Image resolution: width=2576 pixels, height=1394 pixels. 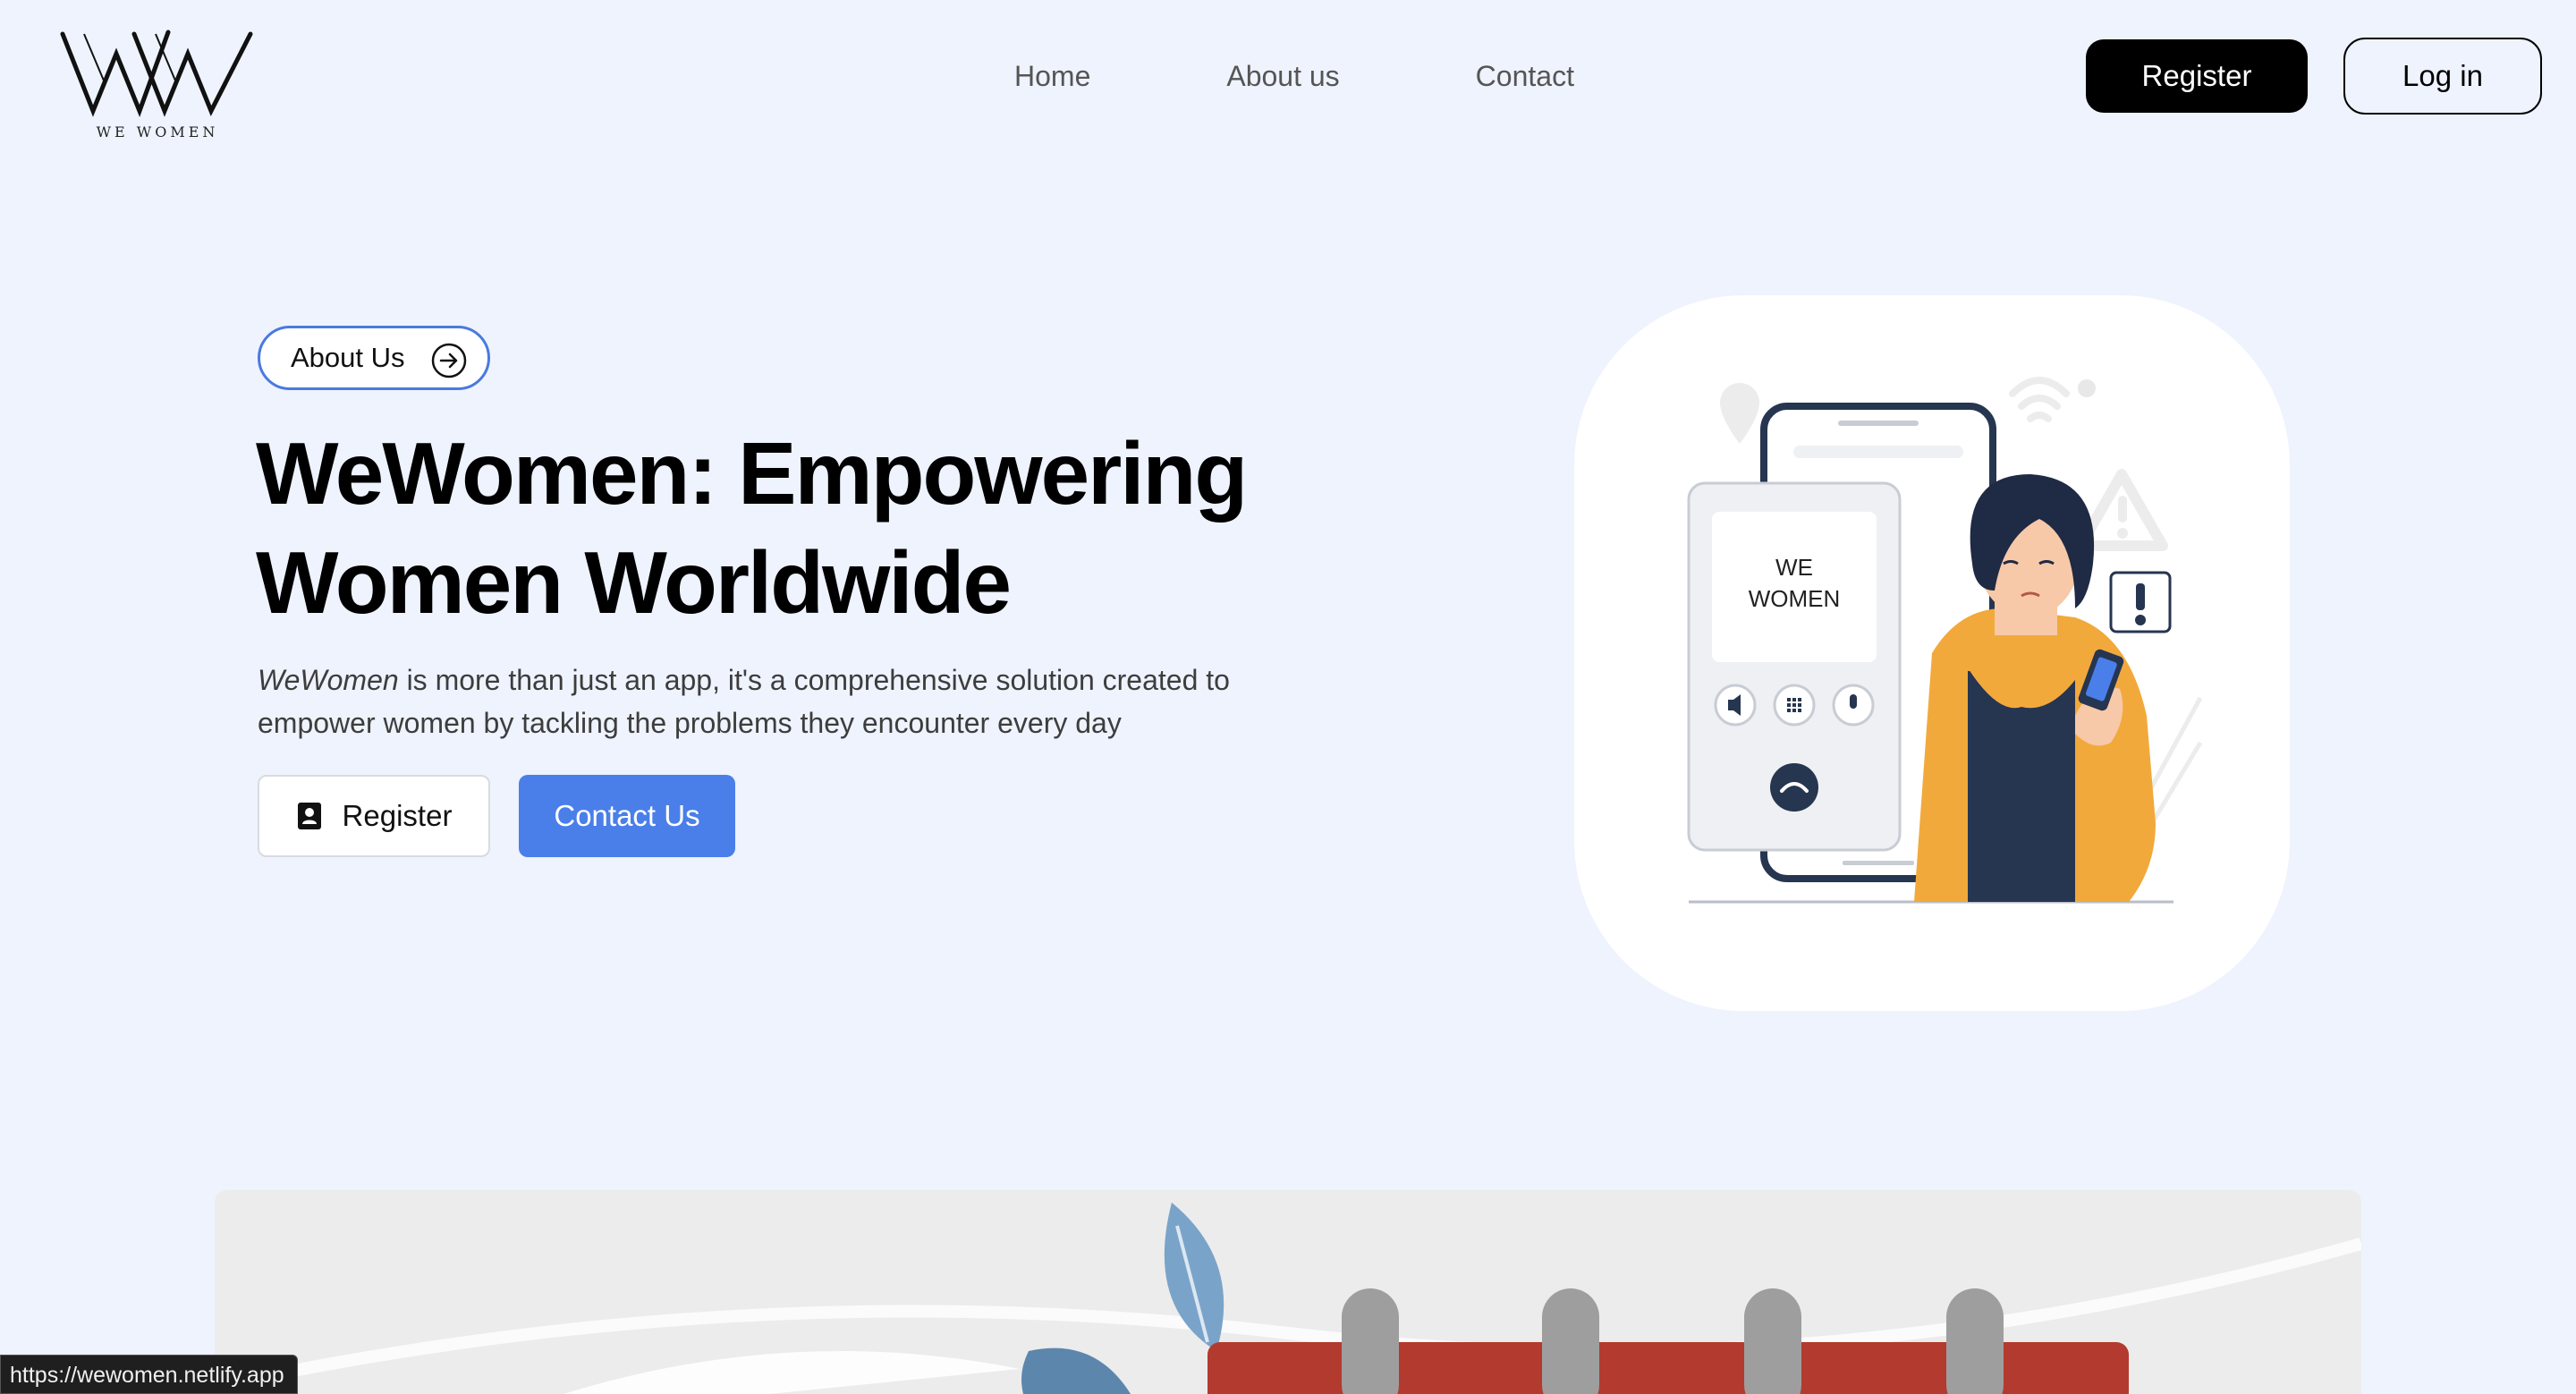 I want to click on phone-screen-text-line2: WOMEN, so click(x=1795, y=598).